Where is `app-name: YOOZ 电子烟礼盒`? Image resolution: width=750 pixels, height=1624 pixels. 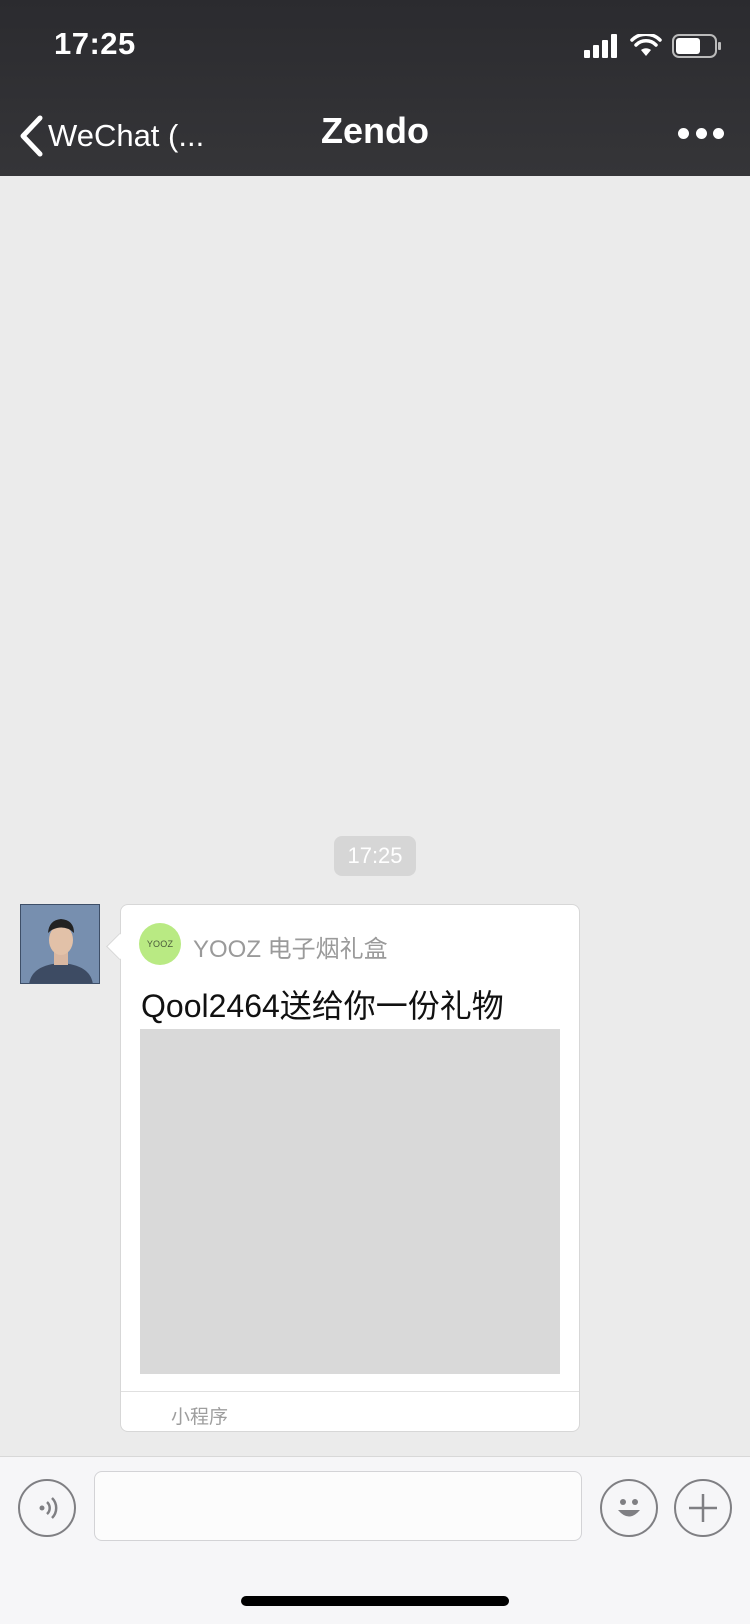 app-name: YOOZ 电子烟礼盒 is located at coordinates (290, 949).